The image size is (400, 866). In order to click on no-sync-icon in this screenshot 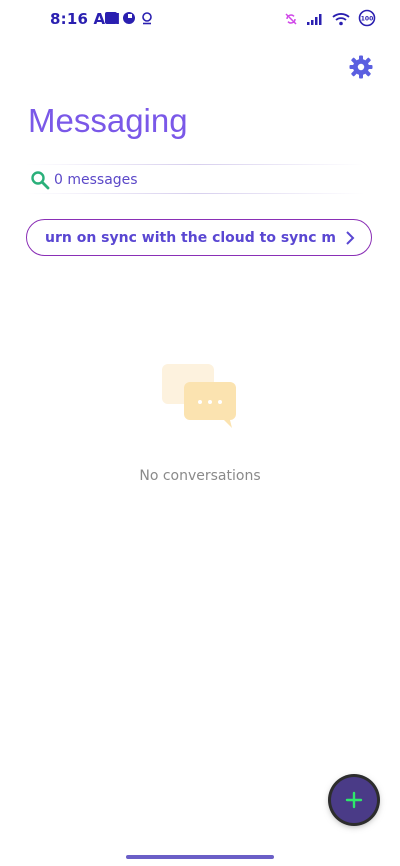, I will do `click(291, 20)`.